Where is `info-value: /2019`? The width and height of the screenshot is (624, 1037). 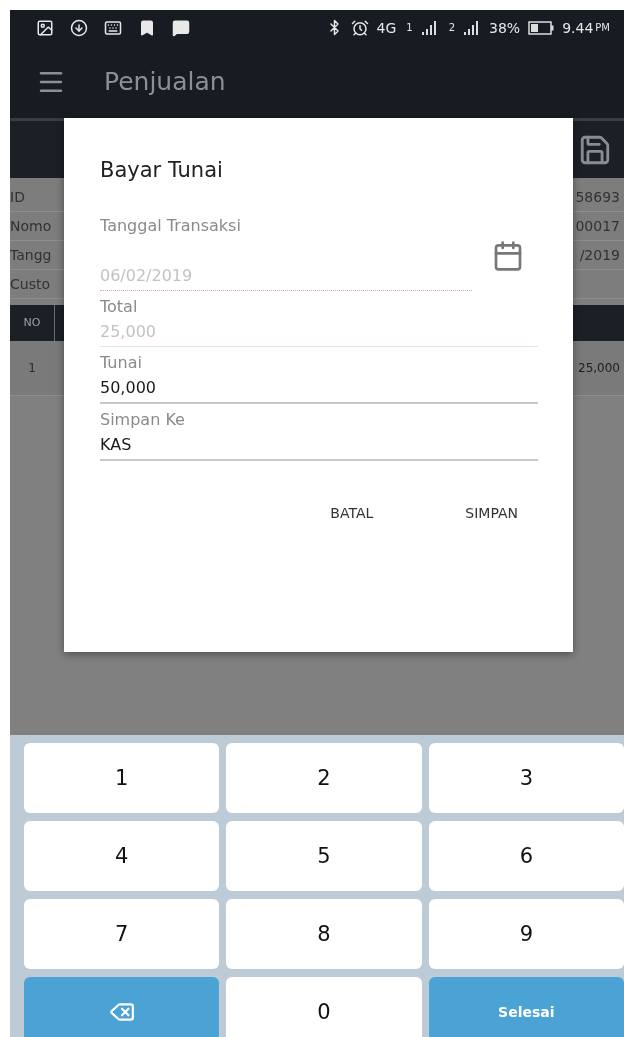 info-value: /2019 is located at coordinates (599, 255).